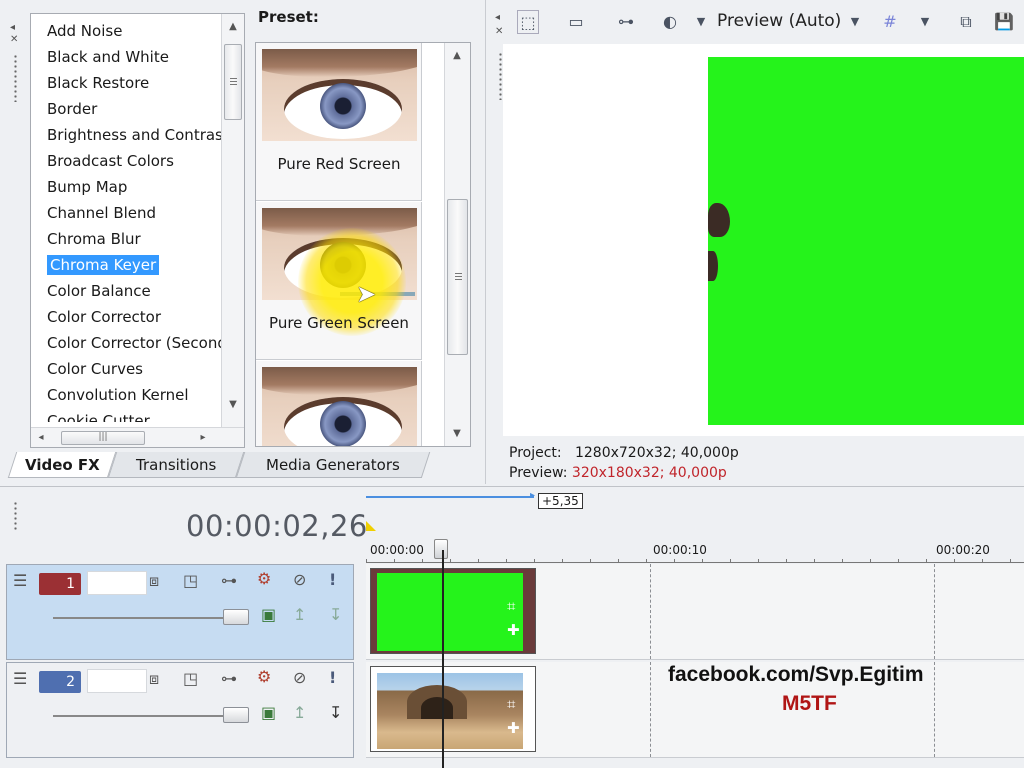 This screenshot has width=1024, height=768. Describe the element at coordinates (133, 241) in the screenshot. I see `fx-item: Chroma Blur` at that location.